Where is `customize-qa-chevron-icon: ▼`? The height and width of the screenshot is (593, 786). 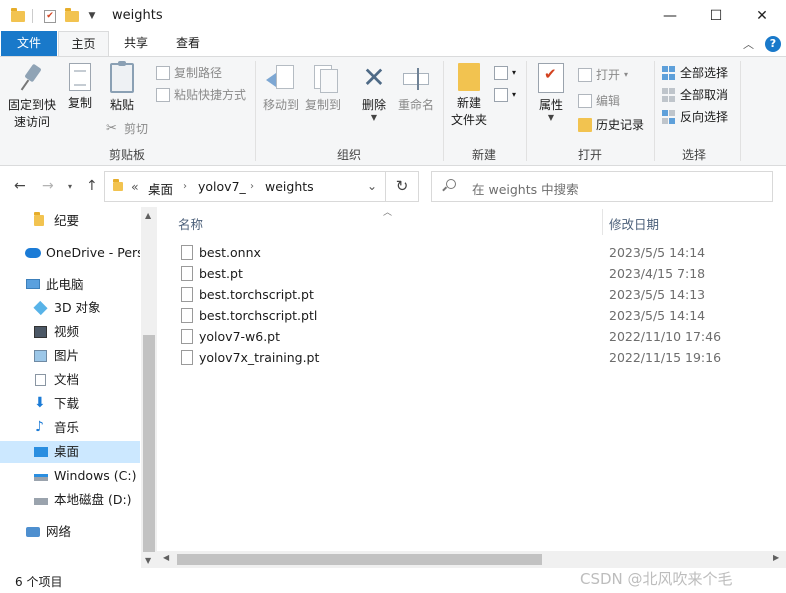 customize-qa-chevron-icon: ▼ is located at coordinates (92, 16).